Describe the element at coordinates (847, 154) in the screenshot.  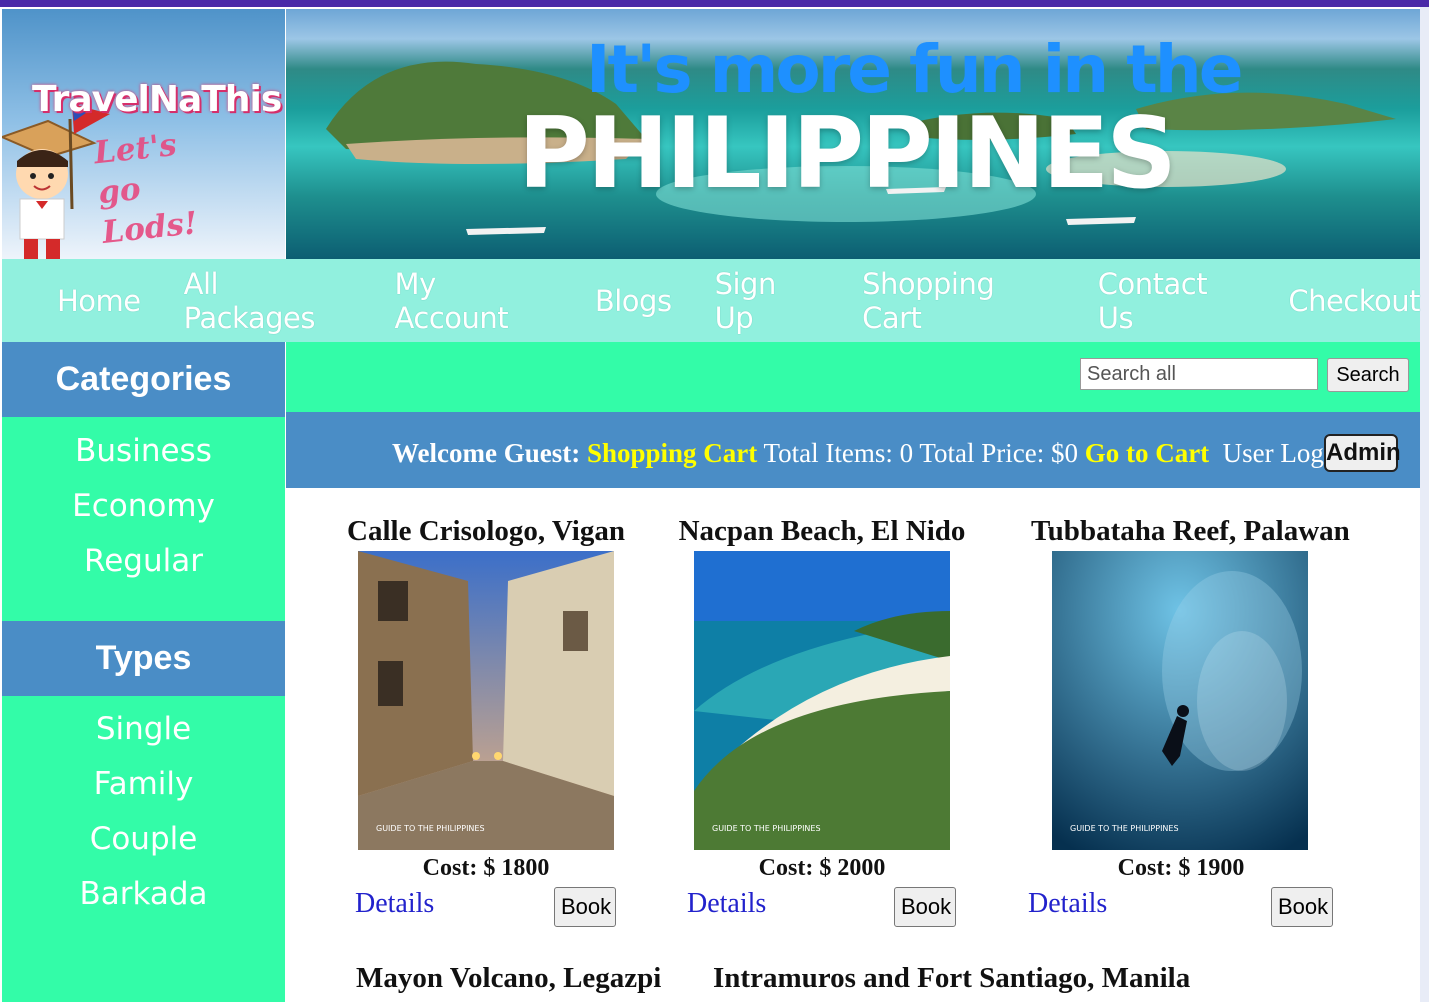
I see `banner-country: PHILIPPINES` at that location.